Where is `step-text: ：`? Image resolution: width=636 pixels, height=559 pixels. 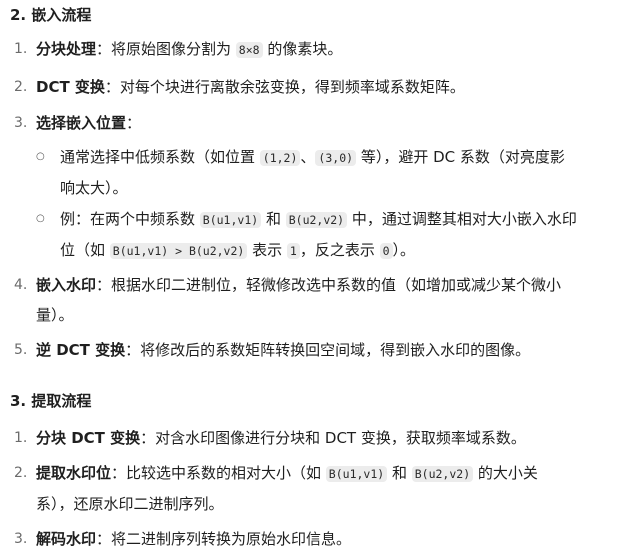 step-text: ： is located at coordinates (134, 123).